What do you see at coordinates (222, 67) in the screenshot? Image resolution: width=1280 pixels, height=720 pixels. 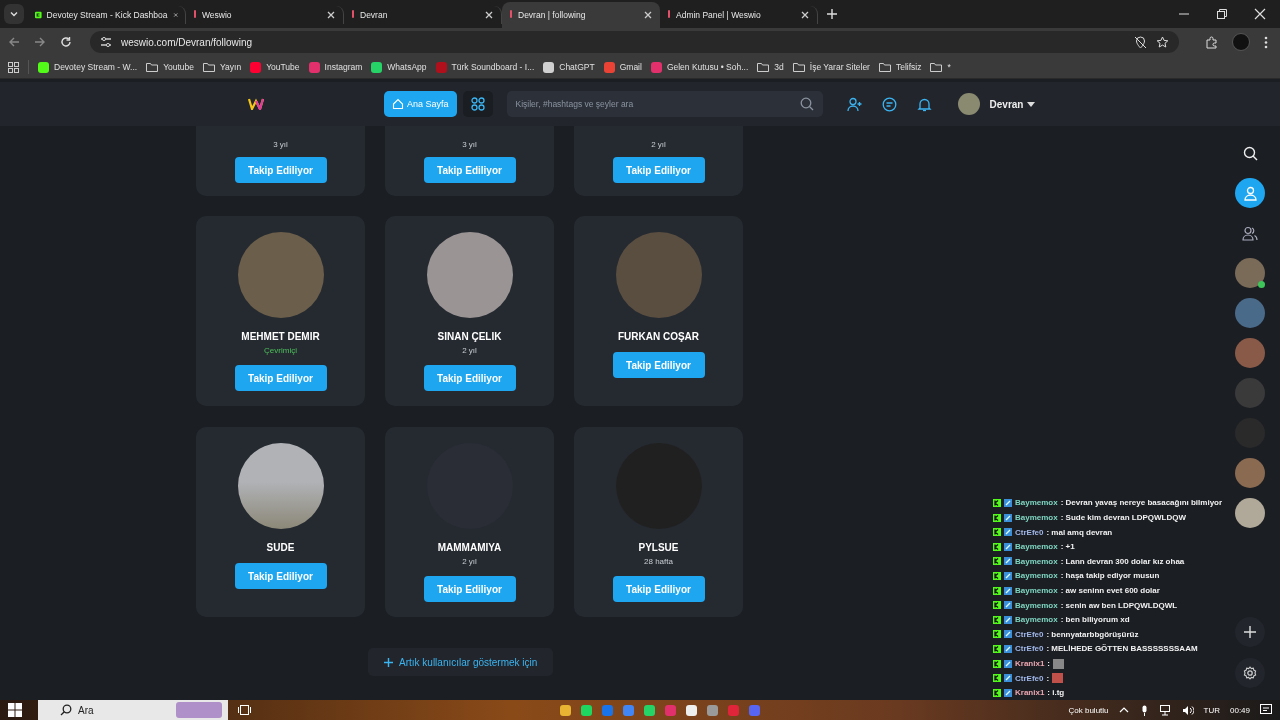 I see `bookmark: Yayın` at bounding box center [222, 67].